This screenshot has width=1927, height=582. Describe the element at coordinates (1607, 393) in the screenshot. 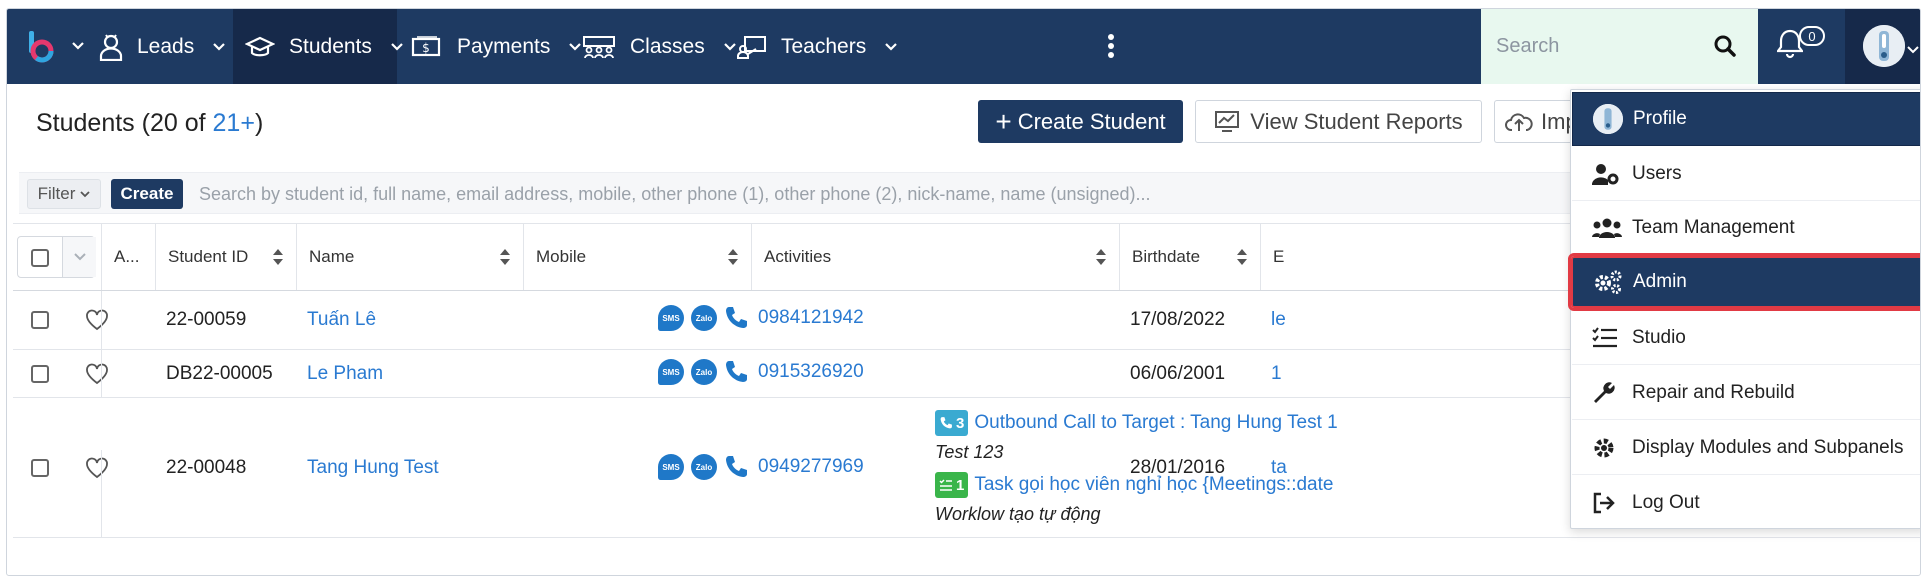

I see `wrench-icon` at that location.